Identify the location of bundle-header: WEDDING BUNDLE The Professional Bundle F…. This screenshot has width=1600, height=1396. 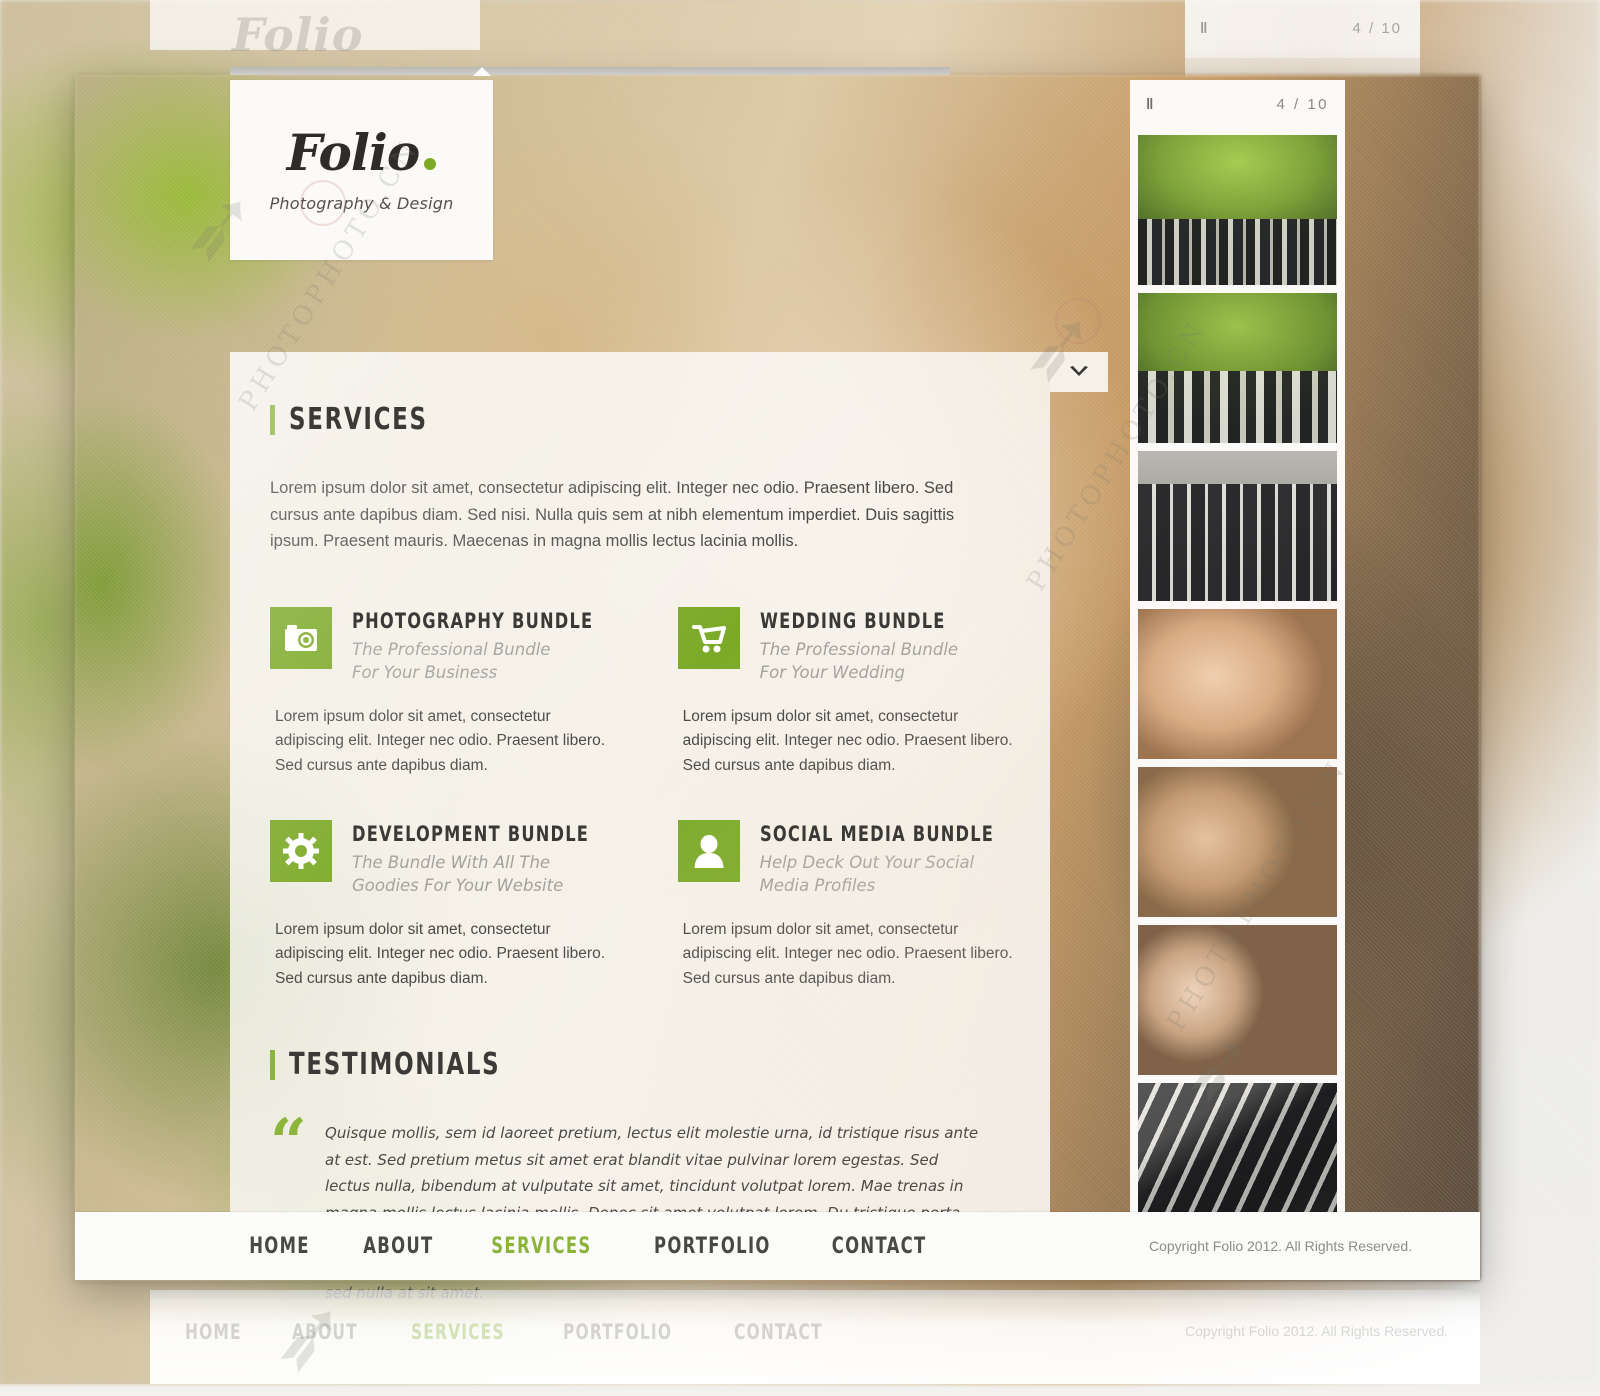
(854, 646).